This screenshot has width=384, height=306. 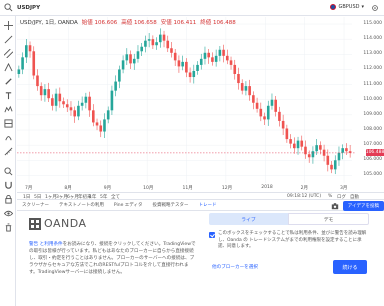 I want to click on demo-option: デモ, so click(x=328, y=219).